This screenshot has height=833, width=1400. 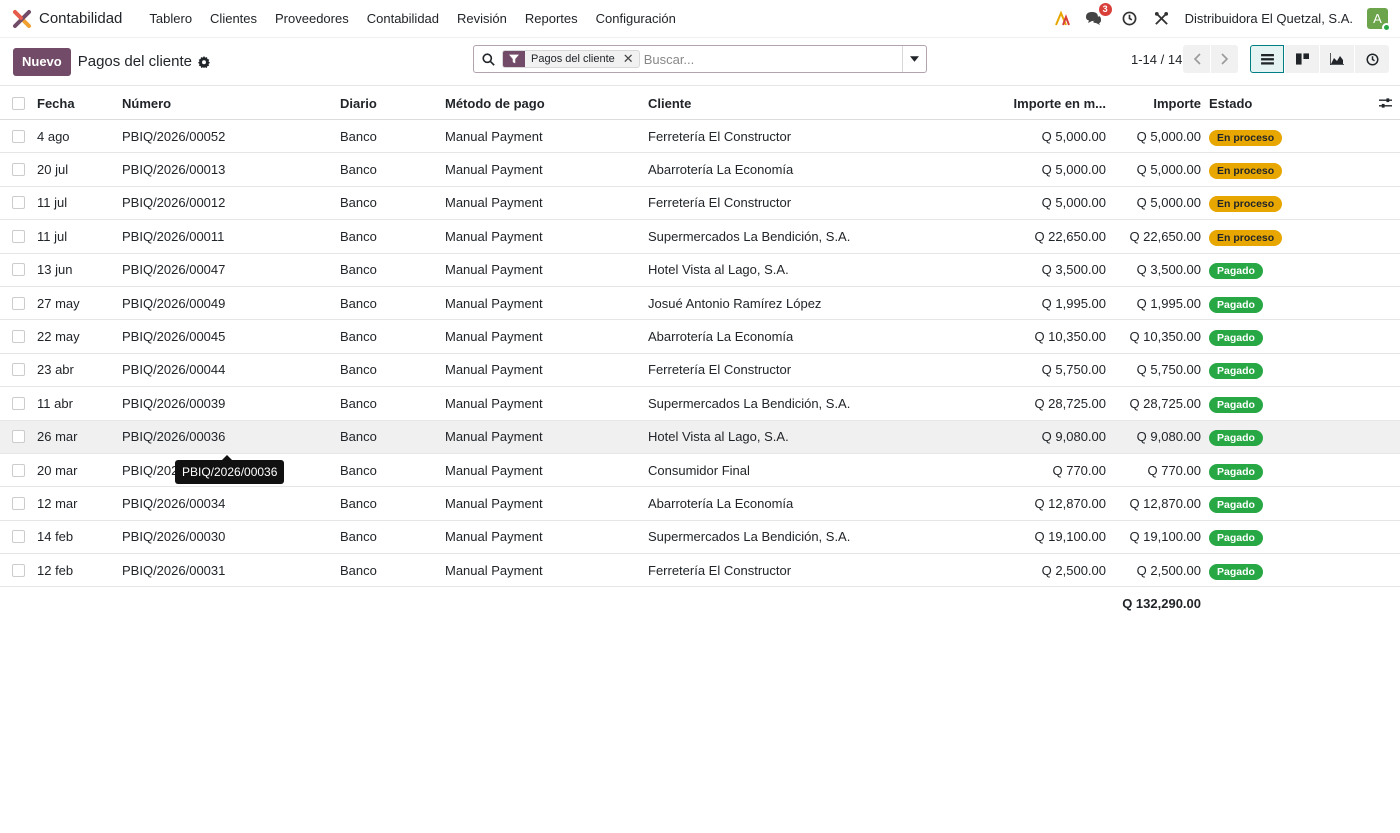 What do you see at coordinates (630, 59) in the screenshot?
I see `facet-remove-icon: ✕` at bounding box center [630, 59].